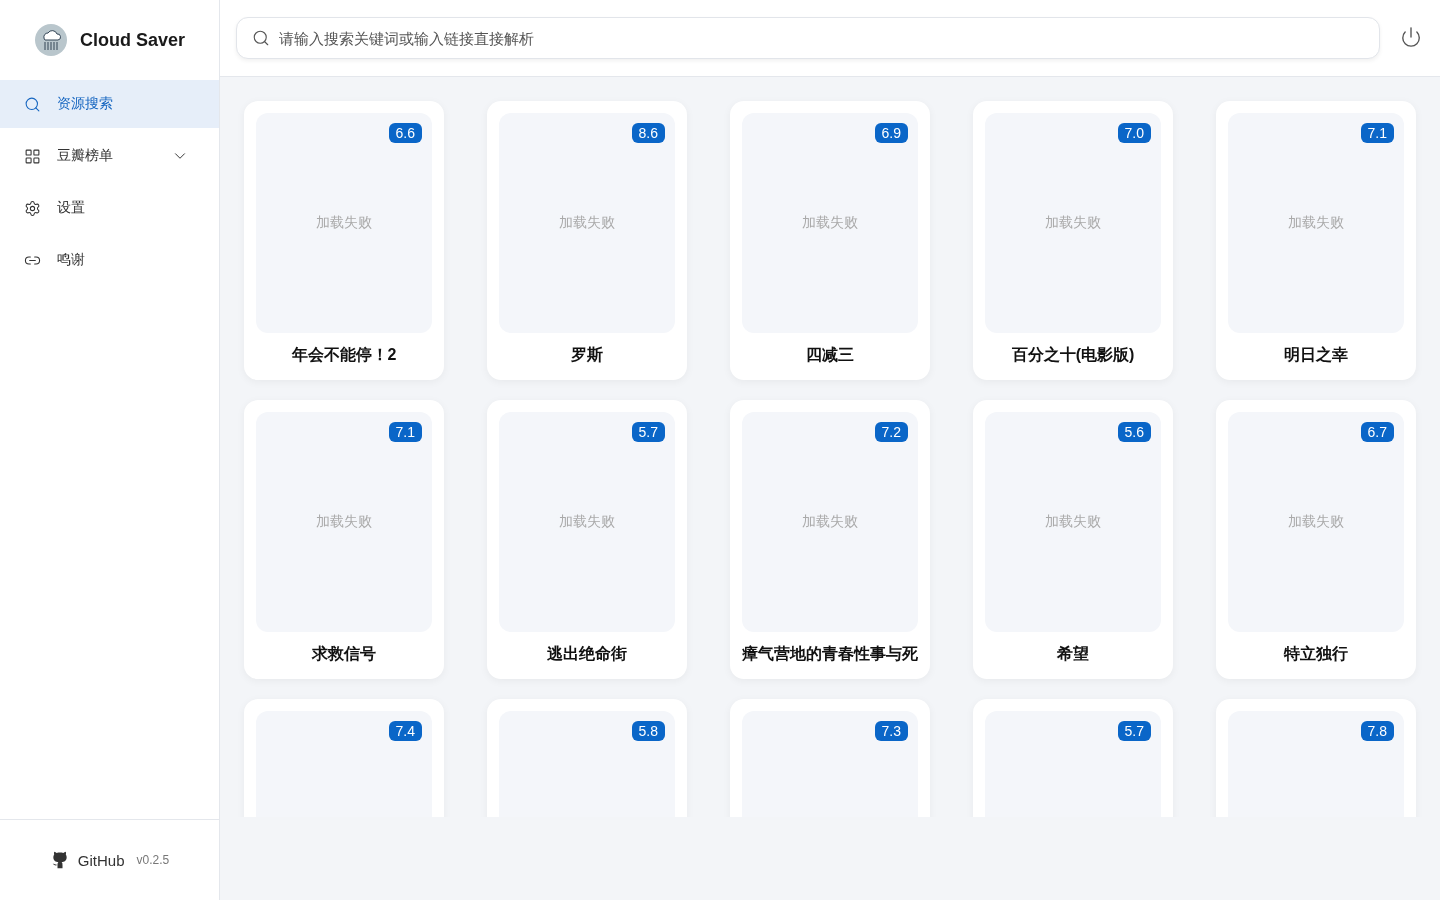 Image resolution: width=1440 pixels, height=900 pixels. Describe the element at coordinates (587, 240) in the screenshot. I see `movie-card: 加载失败 8.6 罗斯` at that location.